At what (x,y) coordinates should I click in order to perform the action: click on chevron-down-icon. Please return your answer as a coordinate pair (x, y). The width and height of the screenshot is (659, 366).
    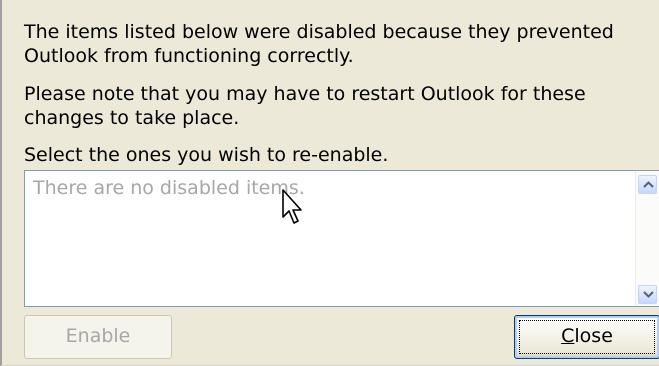
    Looking at the image, I should click on (648, 294).